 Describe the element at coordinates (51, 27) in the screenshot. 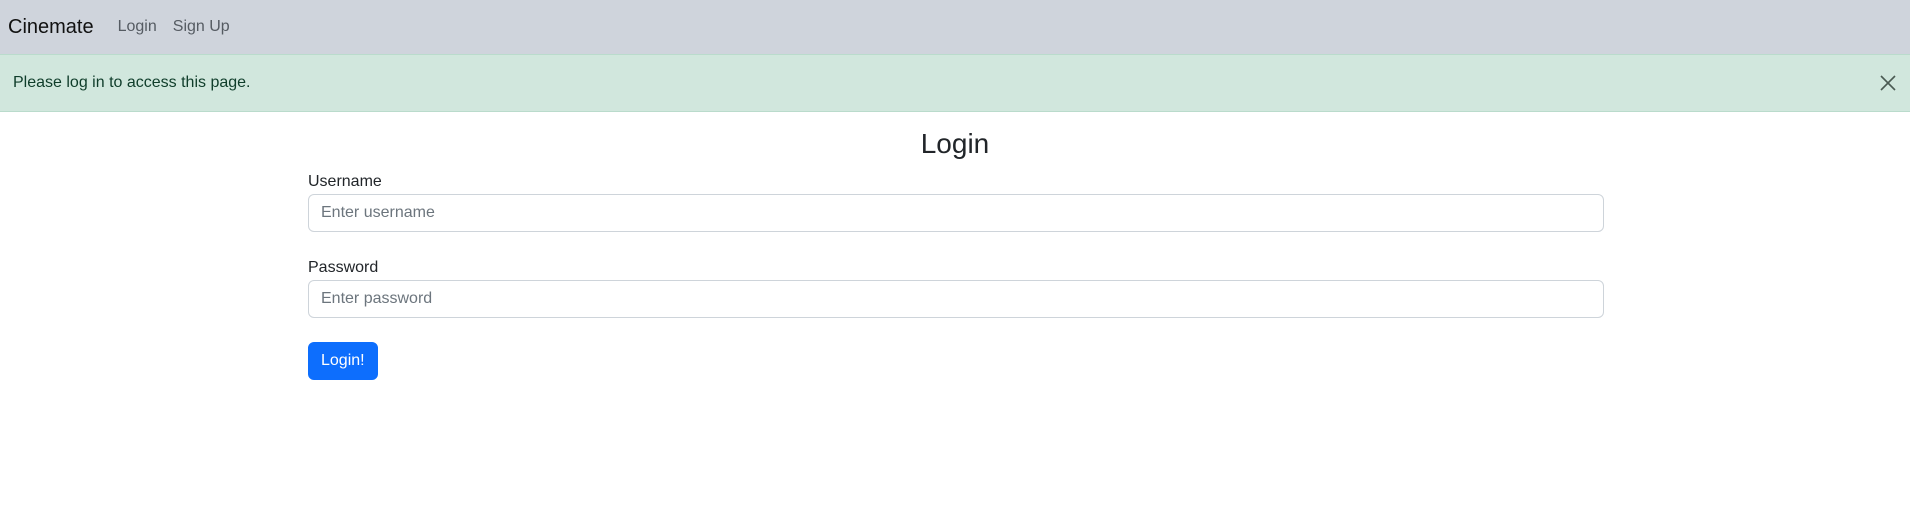

I see `brand-link: Cinemate` at that location.